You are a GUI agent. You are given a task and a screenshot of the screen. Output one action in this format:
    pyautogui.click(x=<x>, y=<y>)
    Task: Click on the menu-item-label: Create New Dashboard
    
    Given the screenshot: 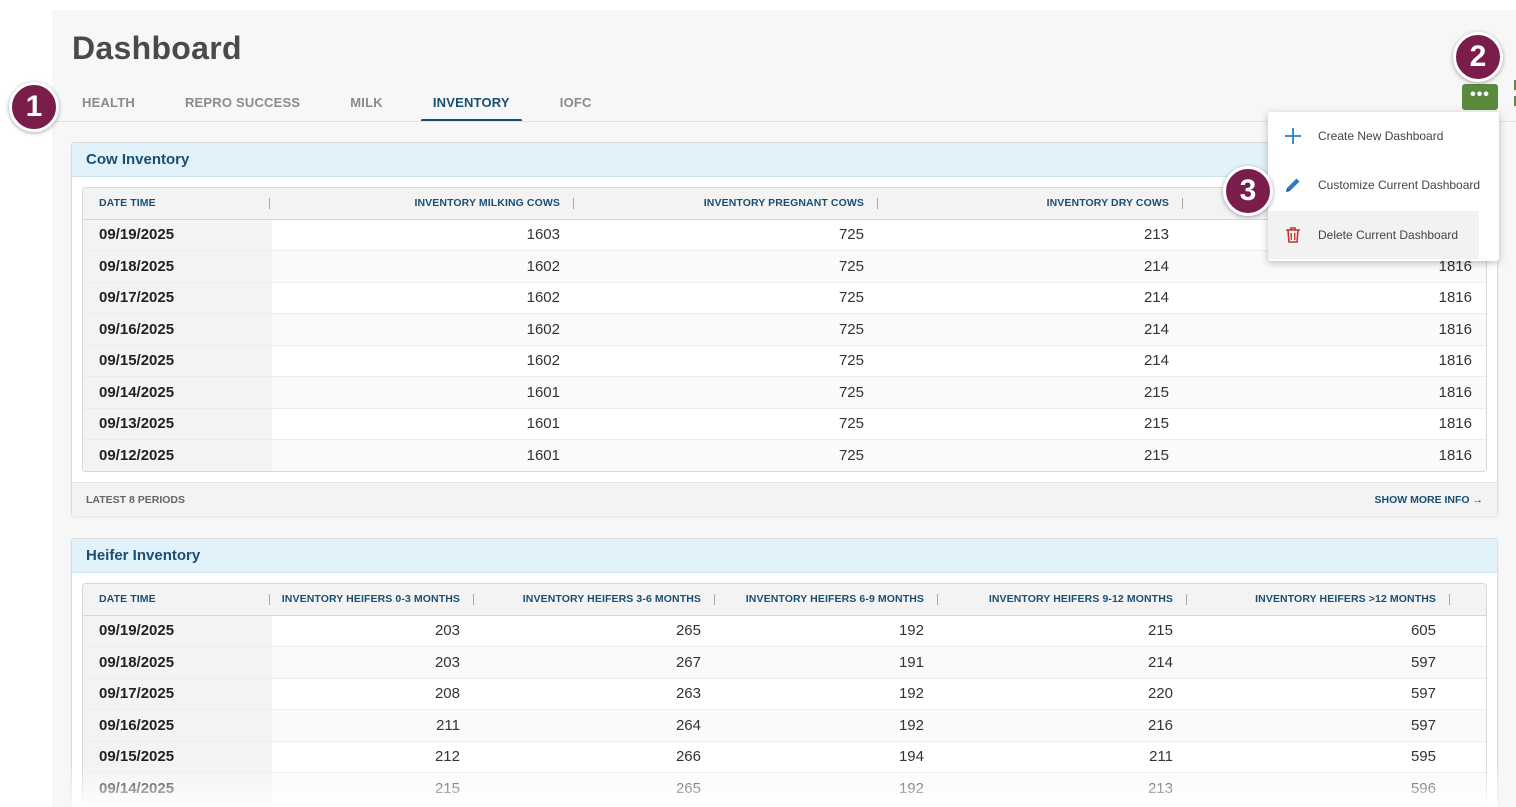 What is the action you would take?
    pyautogui.click(x=1381, y=136)
    